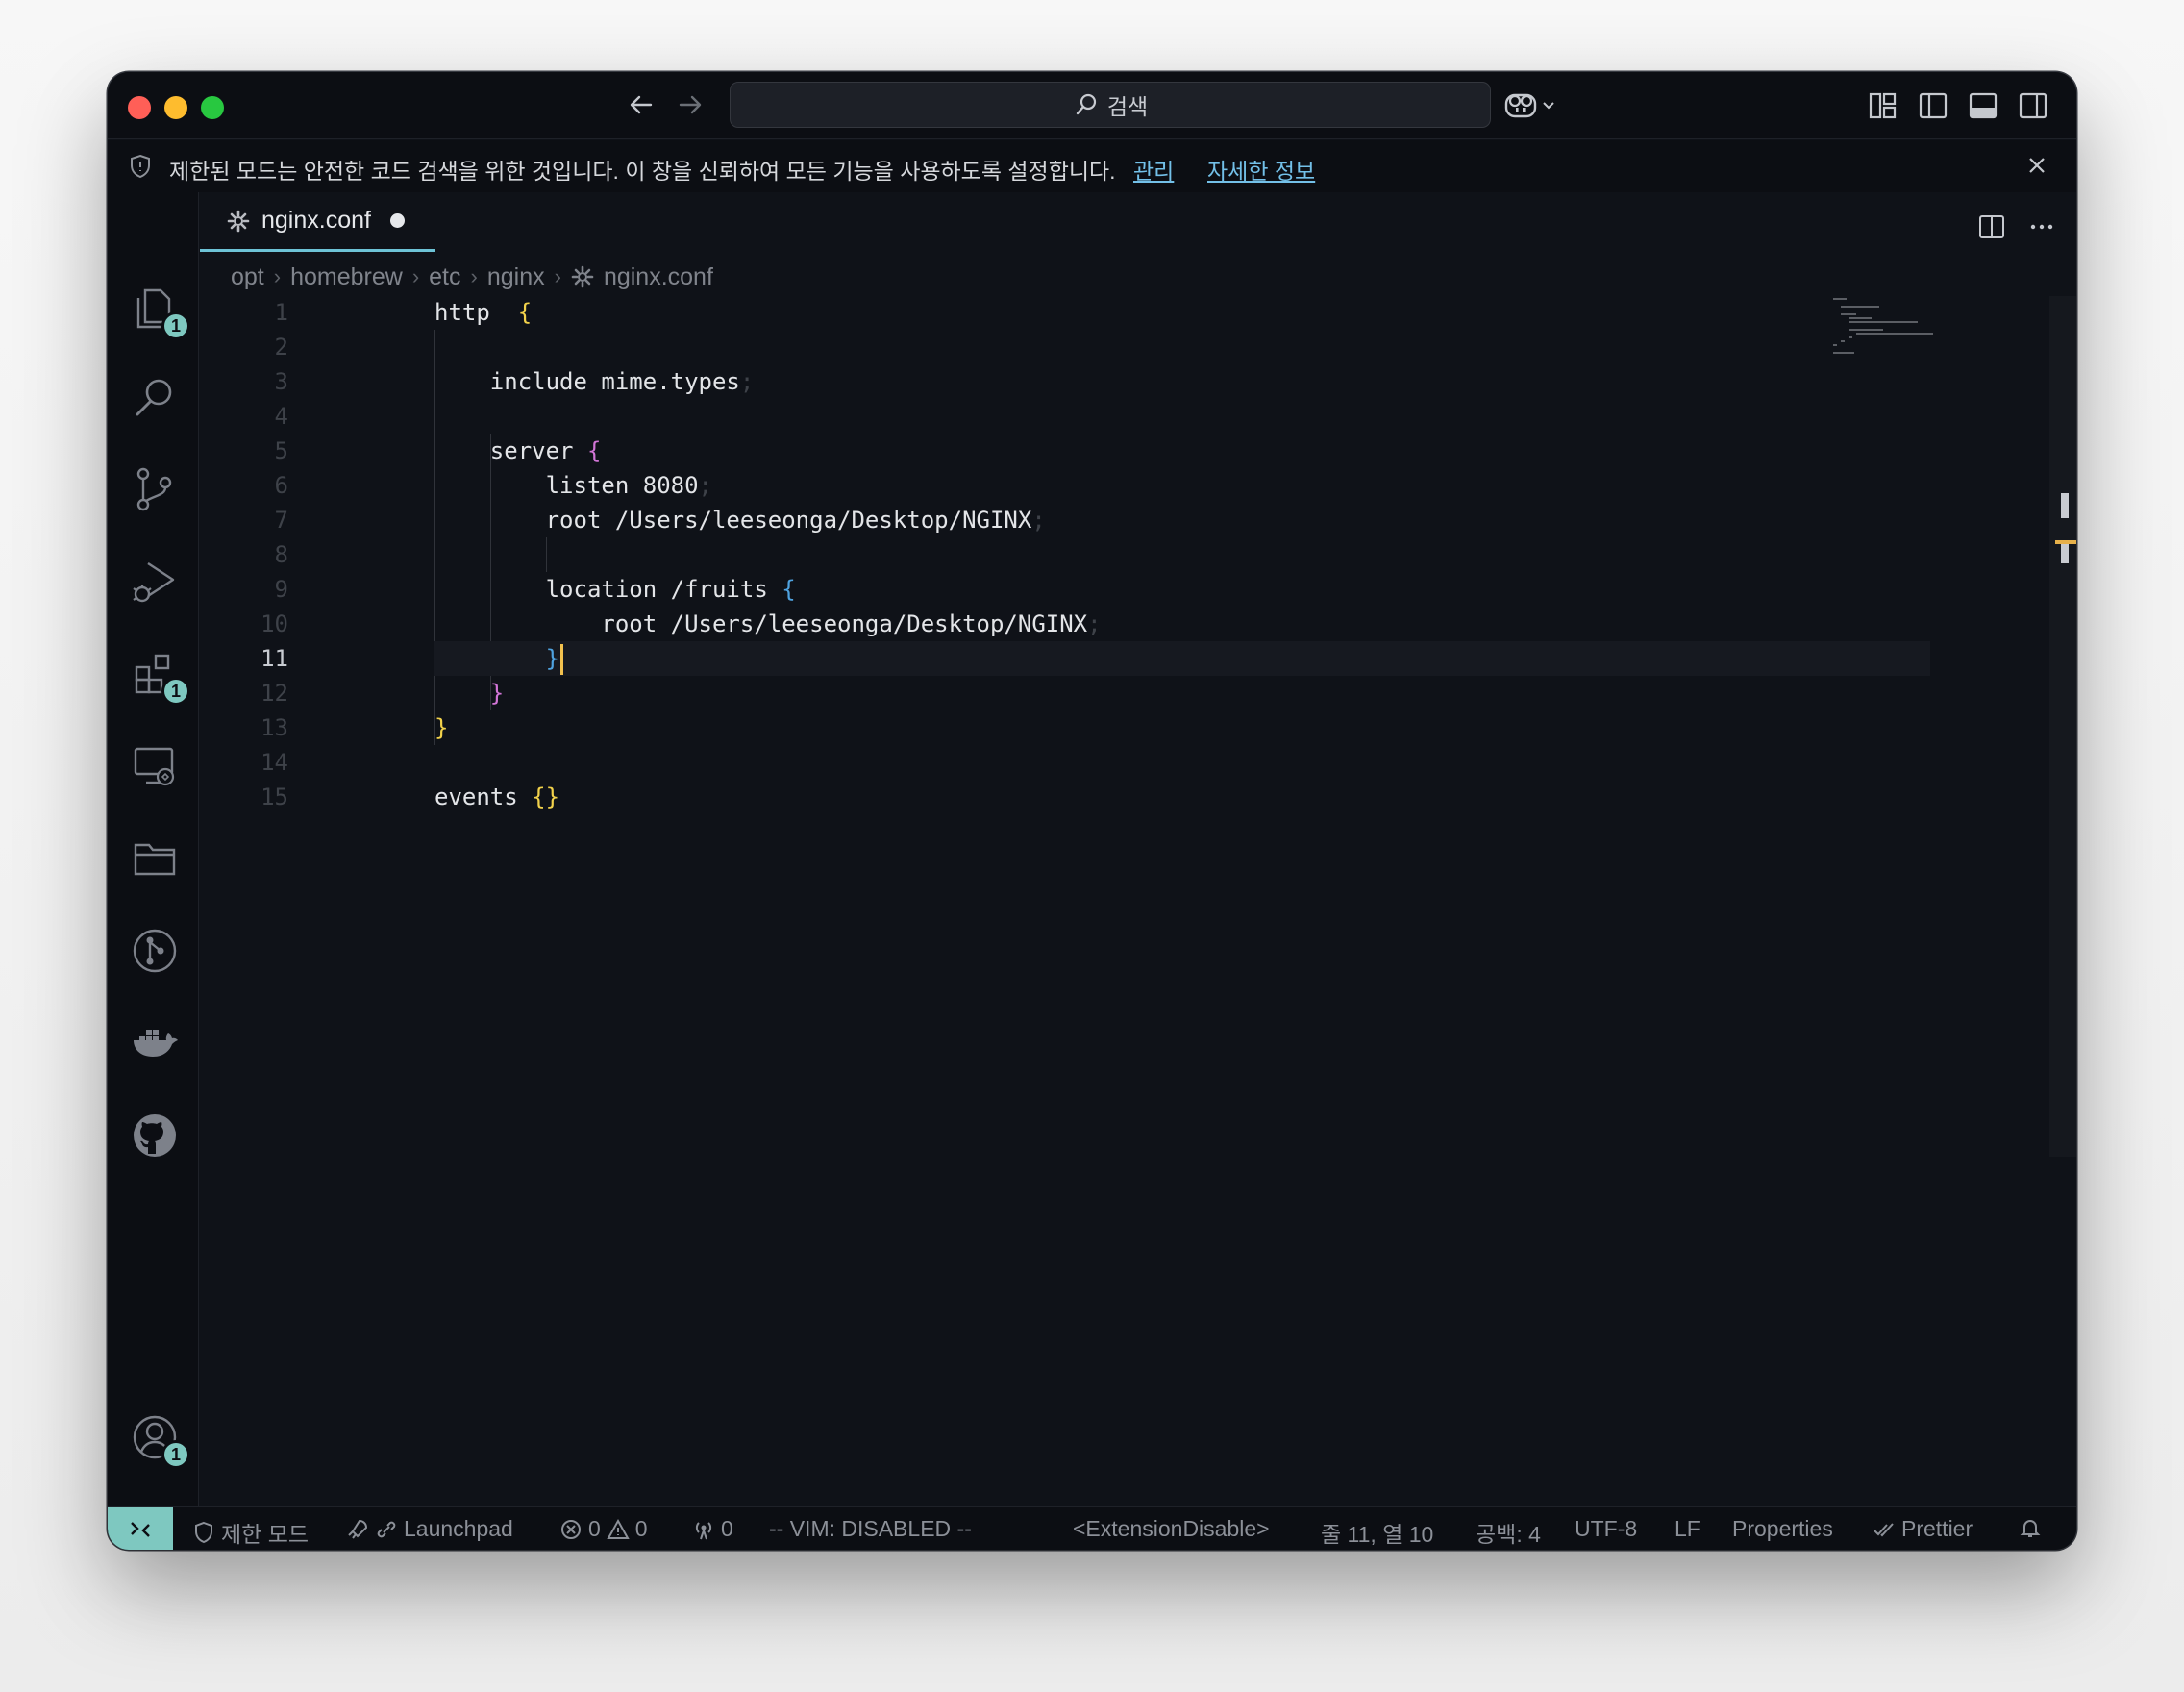 This screenshot has width=2184, height=1692. I want to click on code-line: 7 root /Users/leeseonga/Desktop/NGINX;, so click(1065, 520).